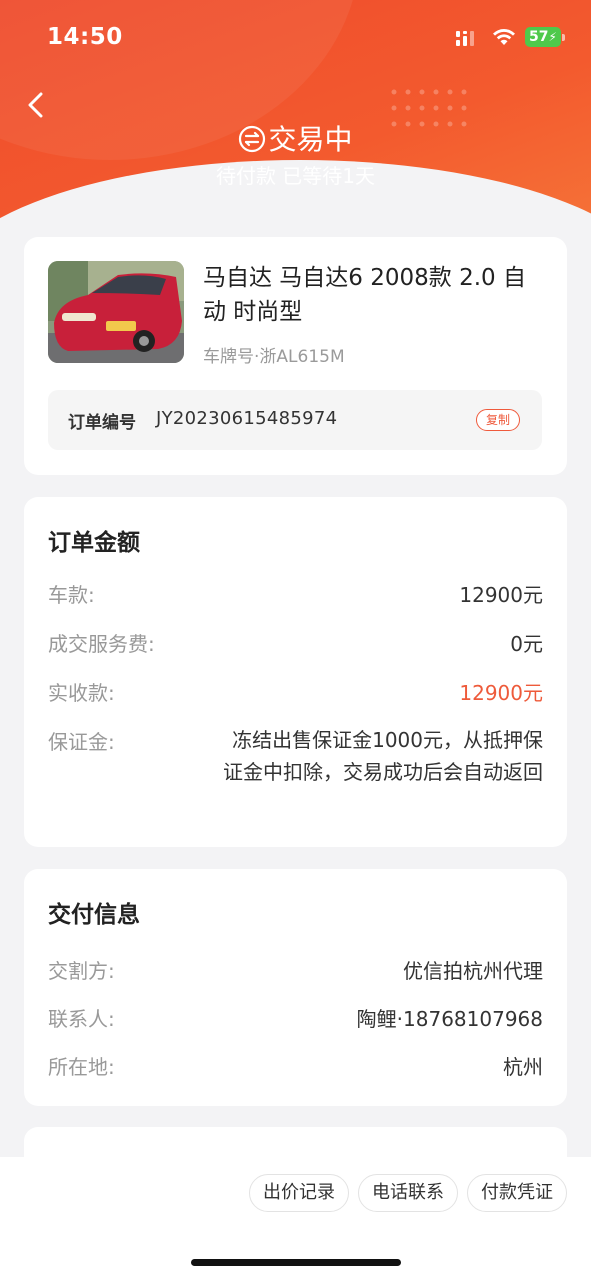 This screenshot has height=1280, width=591. What do you see at coordinates (296, 1262) in the screenshot?
I see `home-indicator` at bounding box center [296, 1262].